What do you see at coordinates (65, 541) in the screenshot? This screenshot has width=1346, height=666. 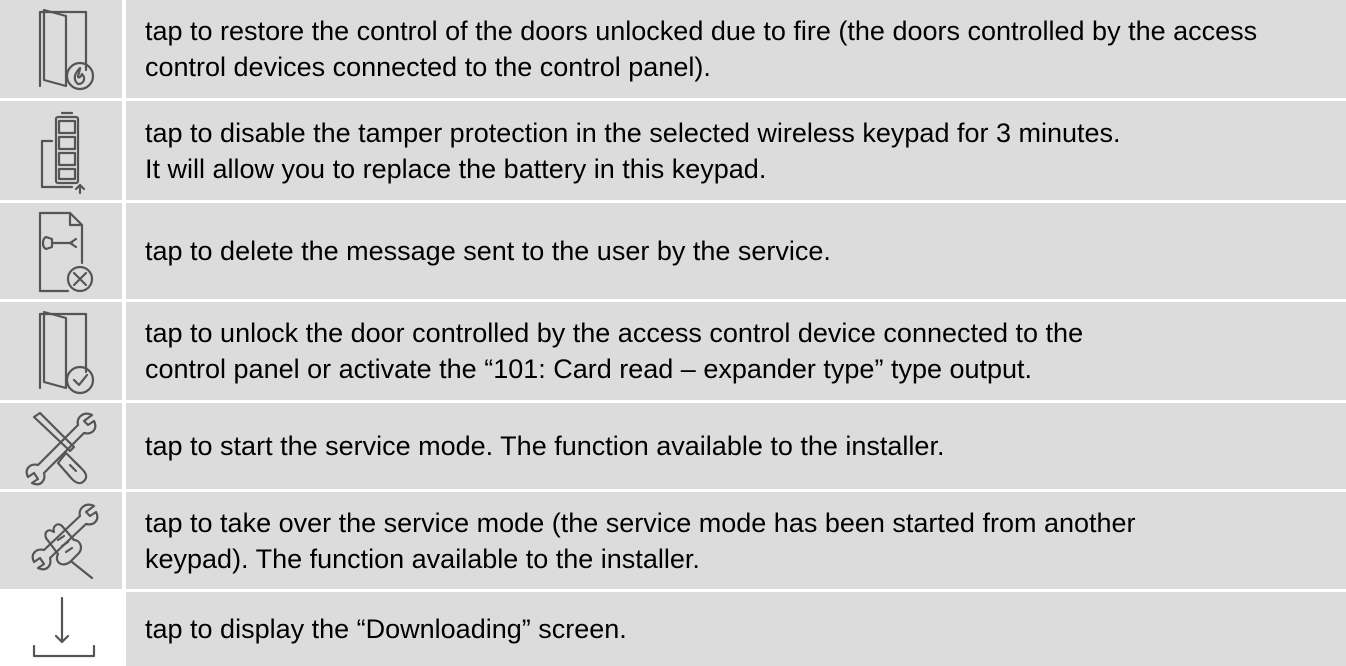 I see `take-over-service-mode-icon` at bounding box center [65, 541].